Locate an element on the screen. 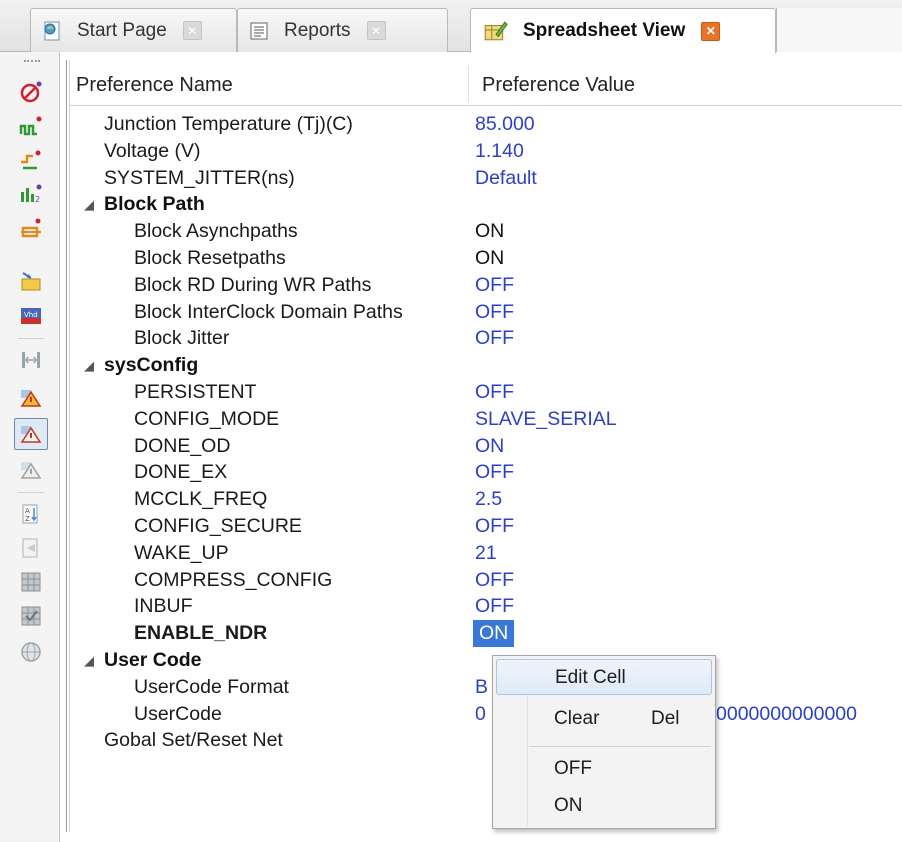  preference-name: Block RD During WR Paths is located at coordinates (253, 284).